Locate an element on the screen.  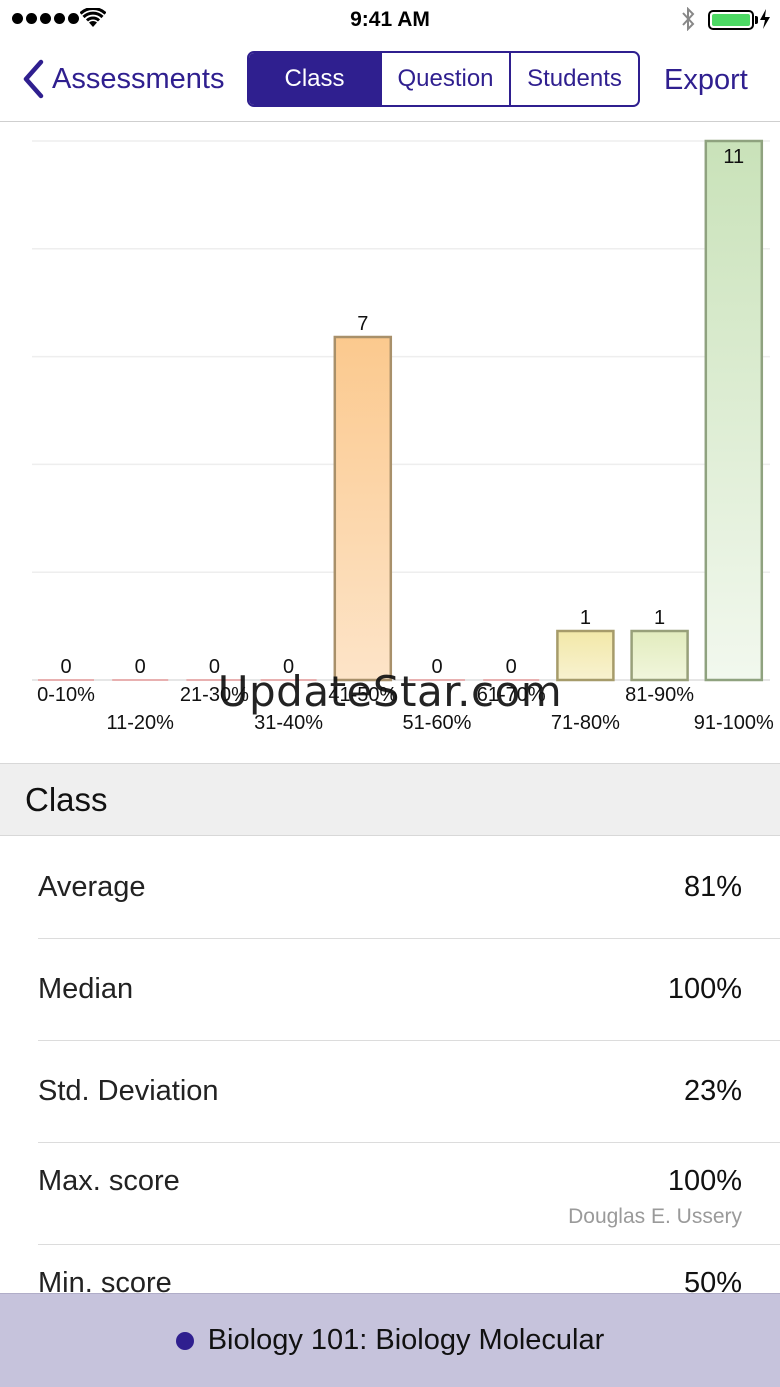
class-color-dot-icon is located at coordinates (184, 1340).